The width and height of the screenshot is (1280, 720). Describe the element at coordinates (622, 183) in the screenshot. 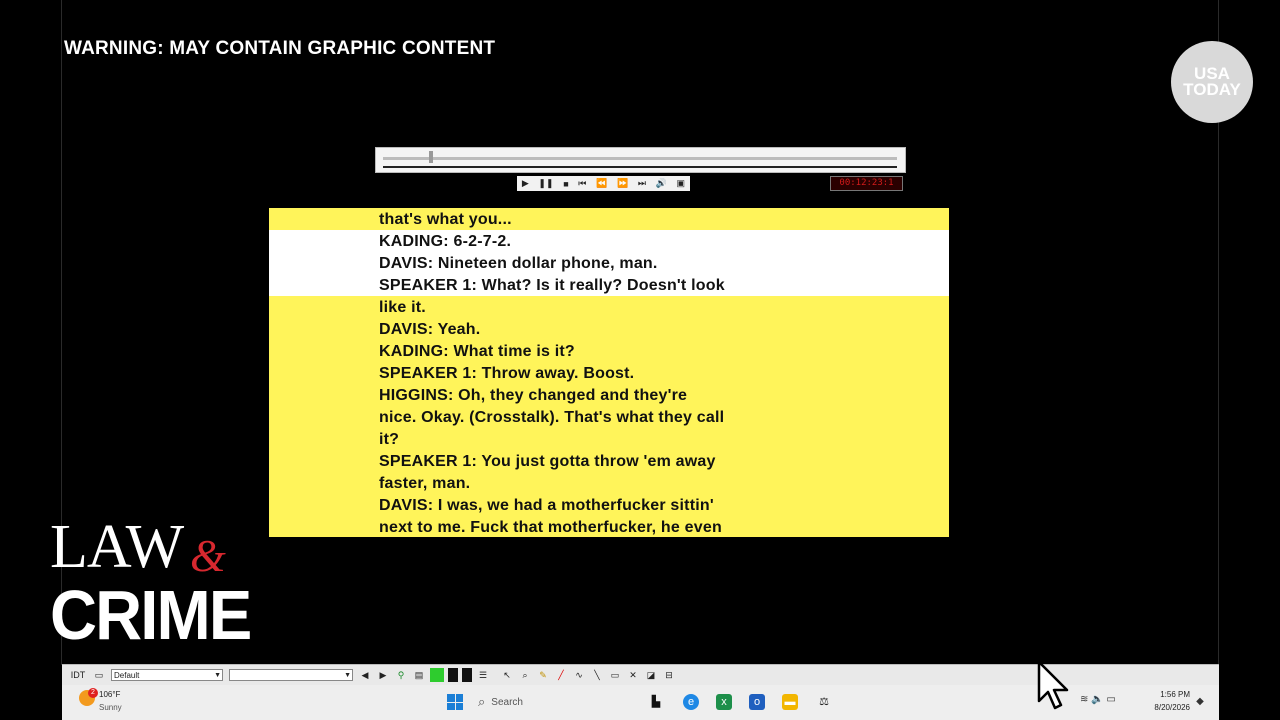

I see `fast-forward-icon: ⏩` at that location.